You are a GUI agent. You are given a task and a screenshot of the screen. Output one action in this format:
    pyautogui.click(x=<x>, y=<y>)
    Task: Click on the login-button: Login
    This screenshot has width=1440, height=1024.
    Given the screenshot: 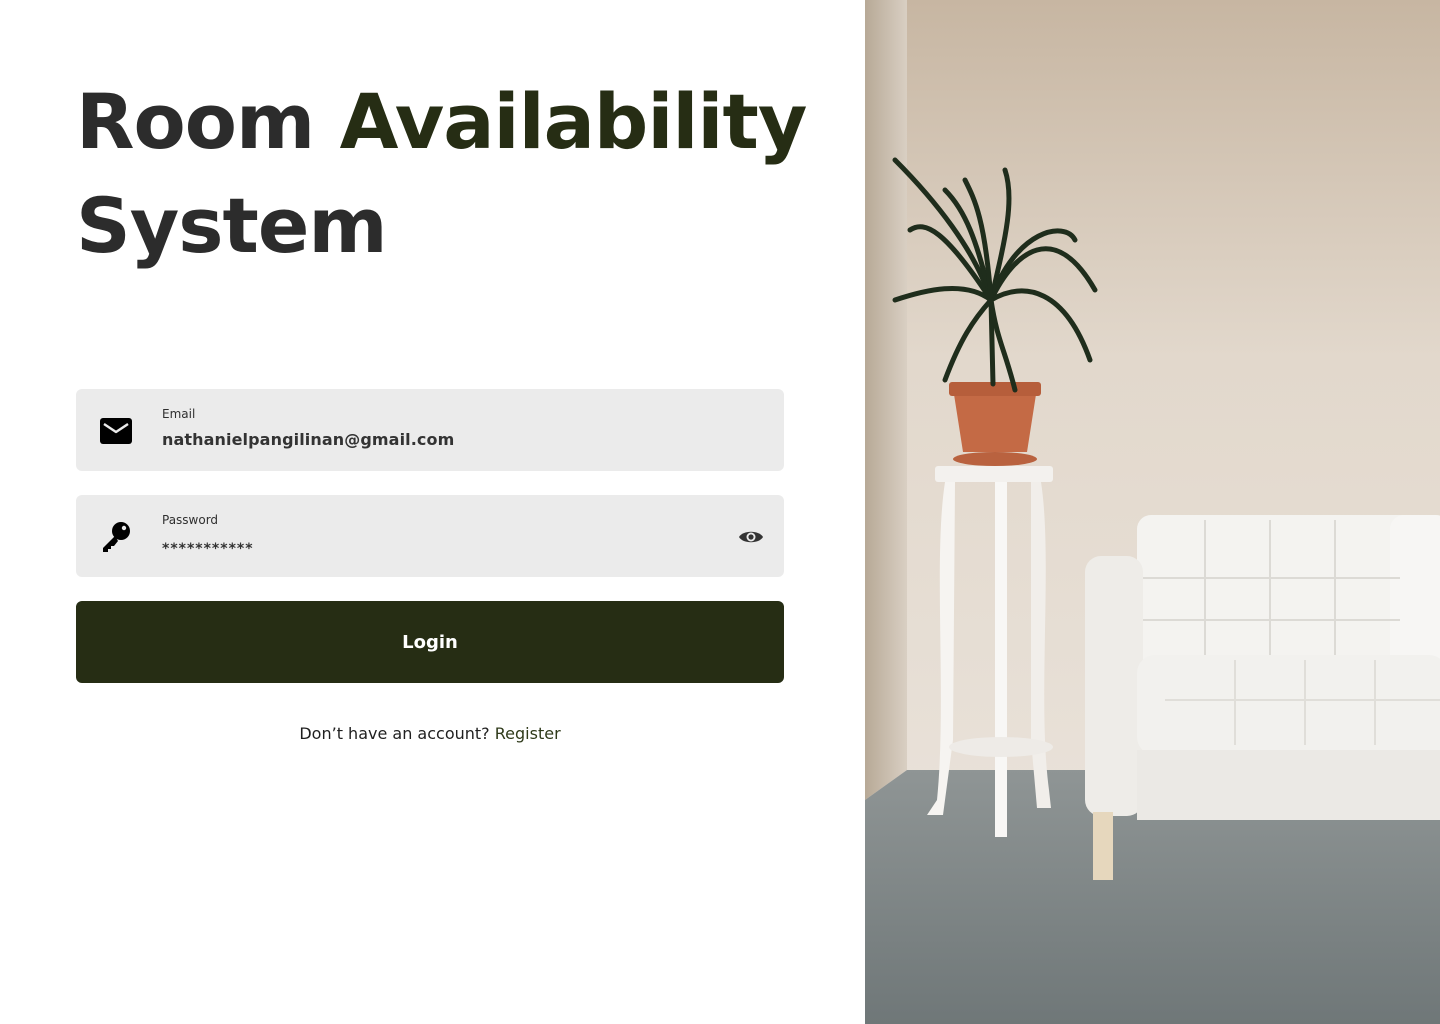 What is the action you would take?
    pyautogui.click(x=430, y=642)
    